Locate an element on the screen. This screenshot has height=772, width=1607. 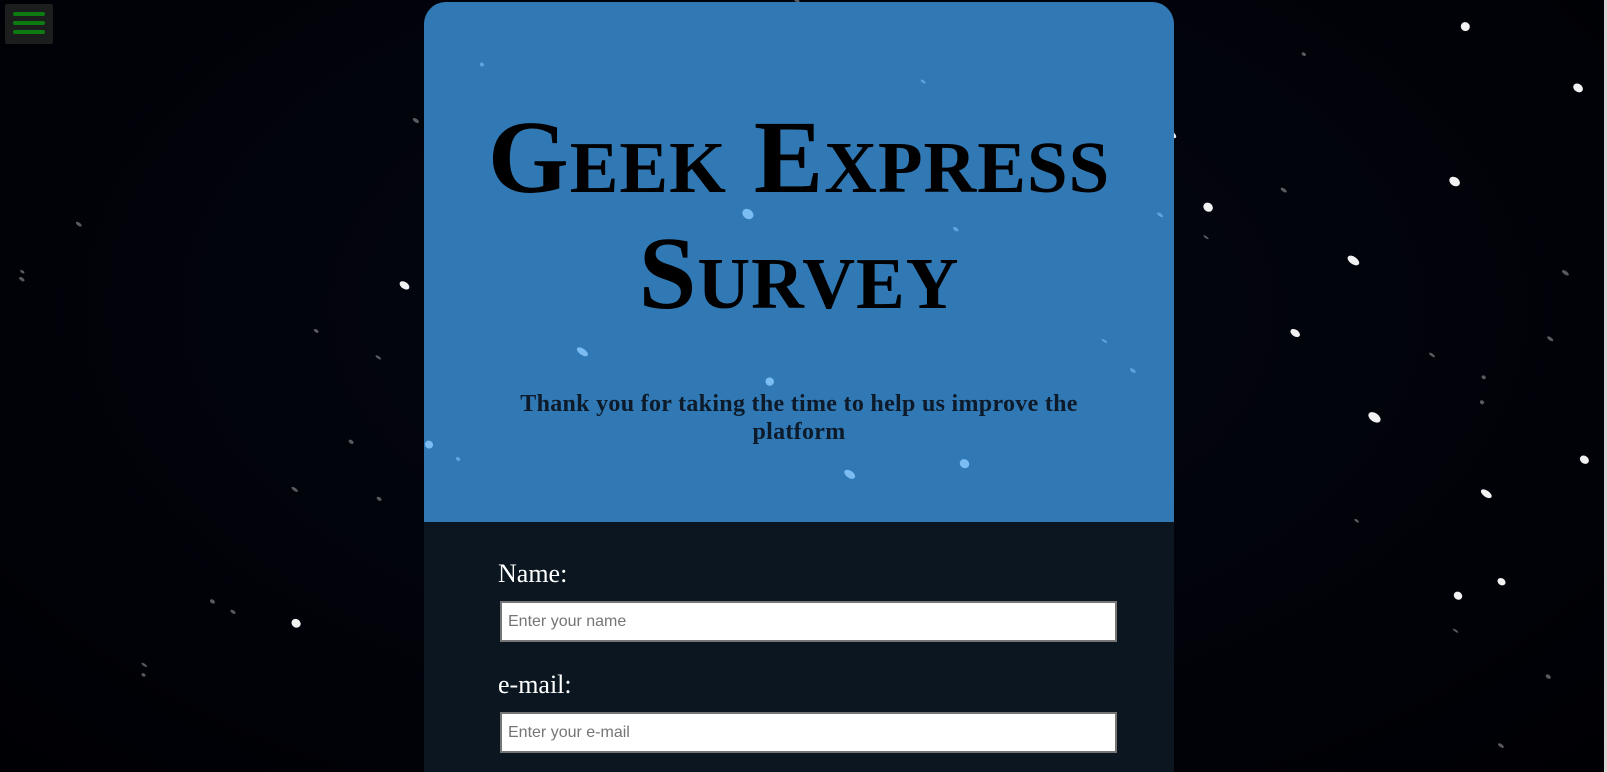
name-label: Name: is located at coordinates (533, 573).